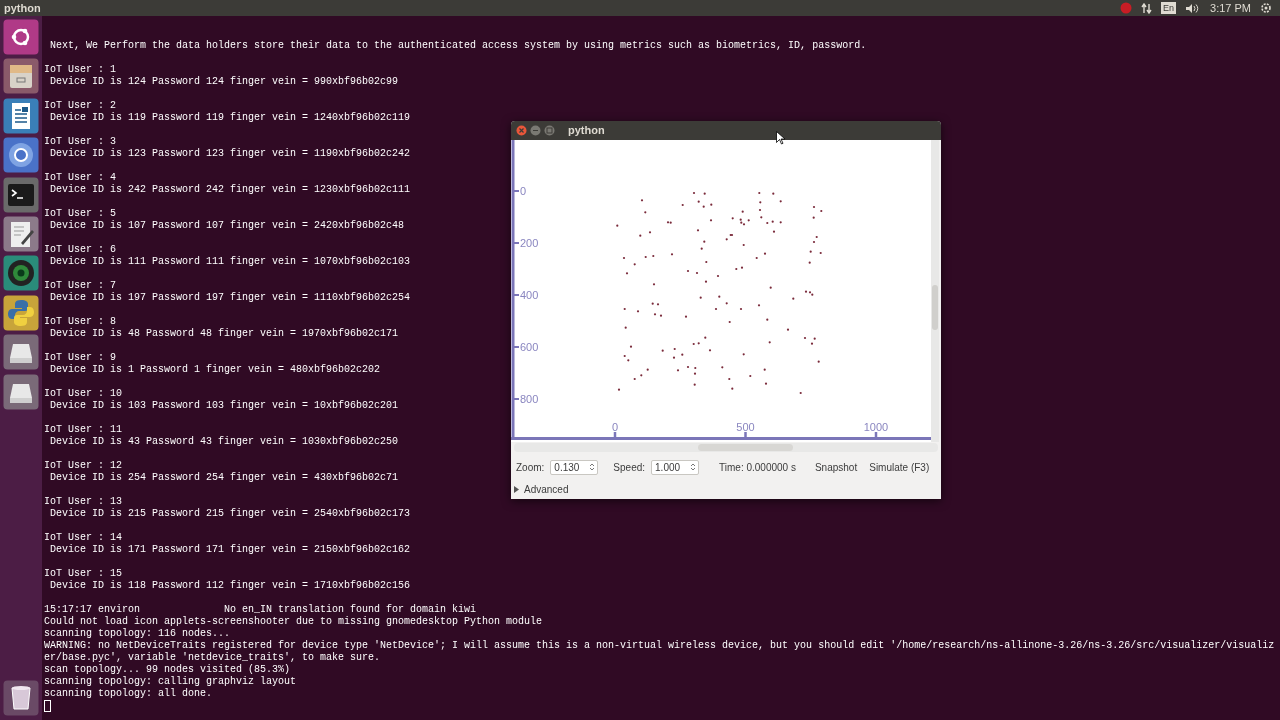  What do you see at coordinates (529, 399) in the screenshot?
I see `axis-label: 800` at bounding box center [529, 399].